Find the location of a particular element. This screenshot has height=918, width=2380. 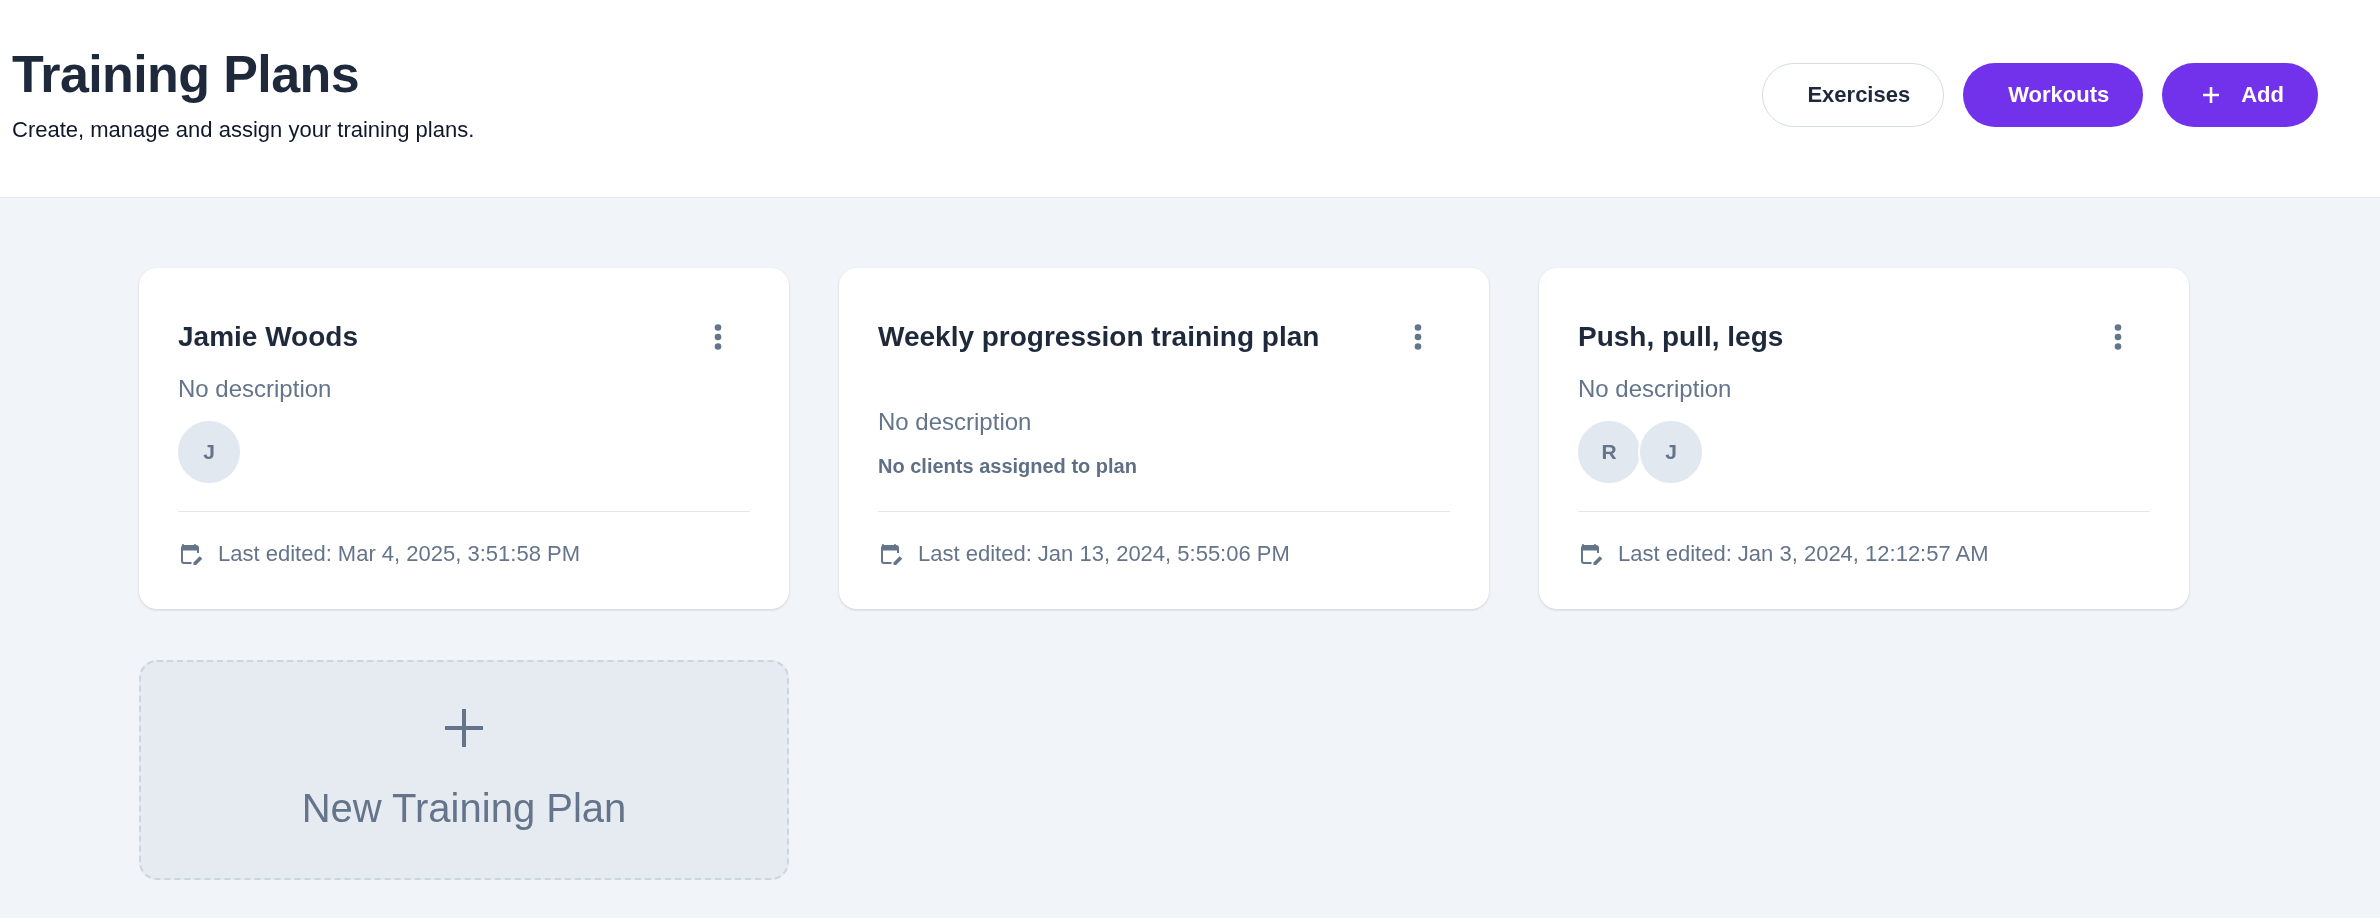

last-edited-text: Last edited: Jan 13, 2024, 5:55:06 PM is located at coordinates (1104, 554).